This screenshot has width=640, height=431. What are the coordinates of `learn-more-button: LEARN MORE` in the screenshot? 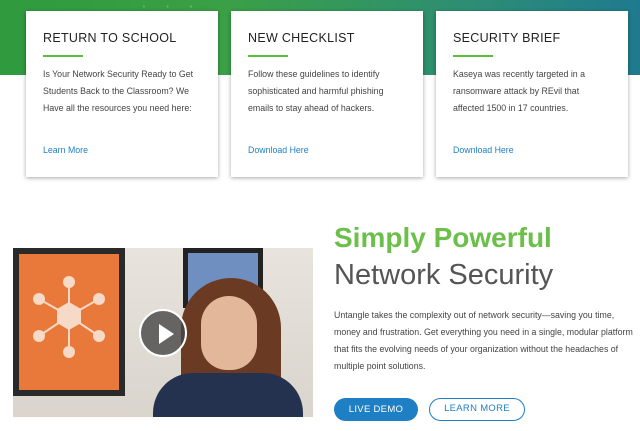 It's located at (477, 409).